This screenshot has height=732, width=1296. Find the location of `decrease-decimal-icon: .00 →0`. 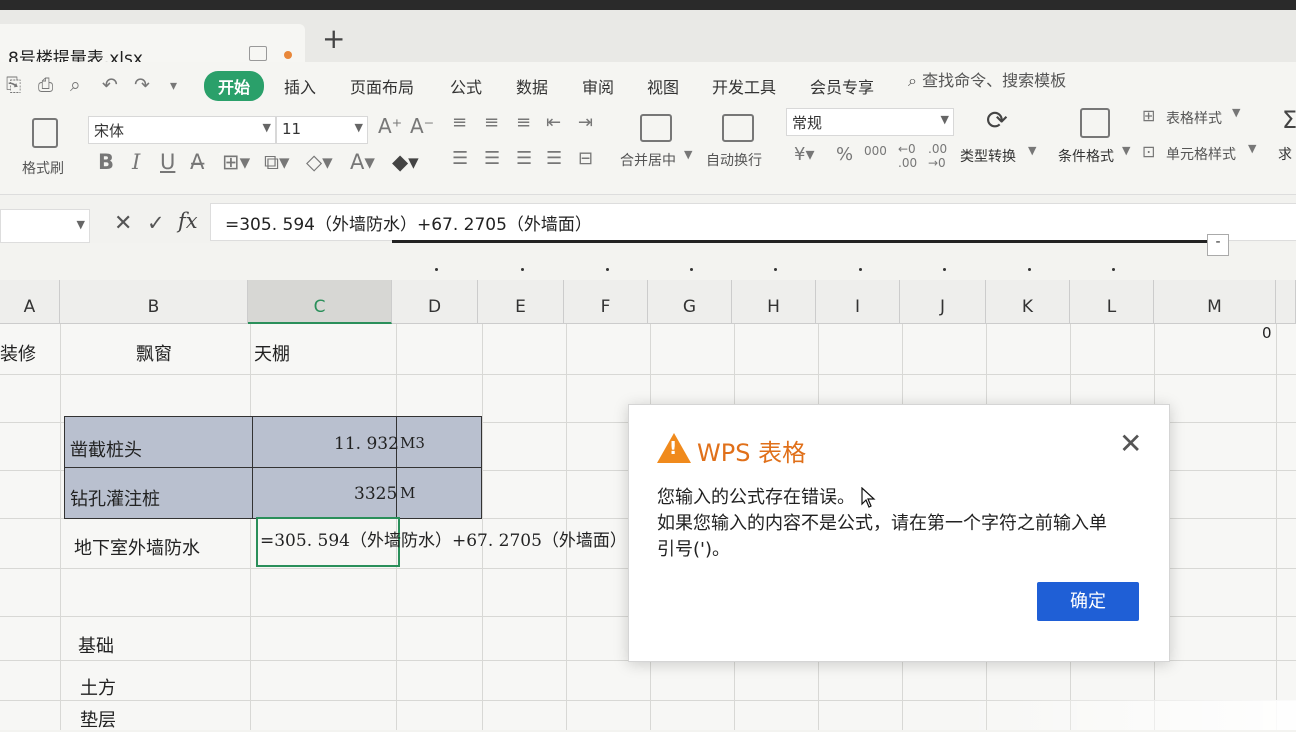

decrease-decimal-icon: .00 →0 is located at coordinates (937, 156).